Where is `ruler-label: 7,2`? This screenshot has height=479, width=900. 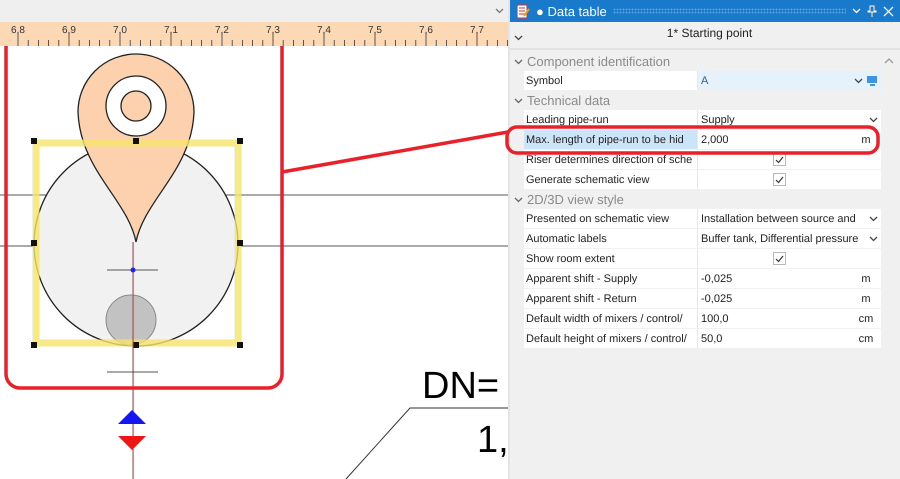
ruler-label: 7,2 is located at coordinates (222, 30).